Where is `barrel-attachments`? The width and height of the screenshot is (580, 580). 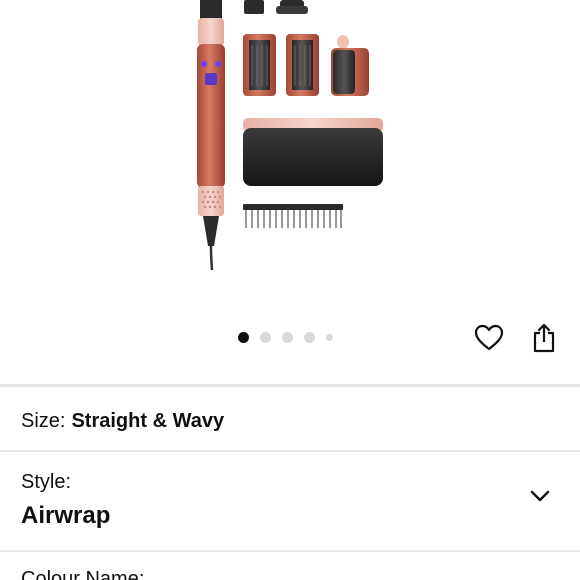
barrel-attachments is located at coordinates (306, 65).